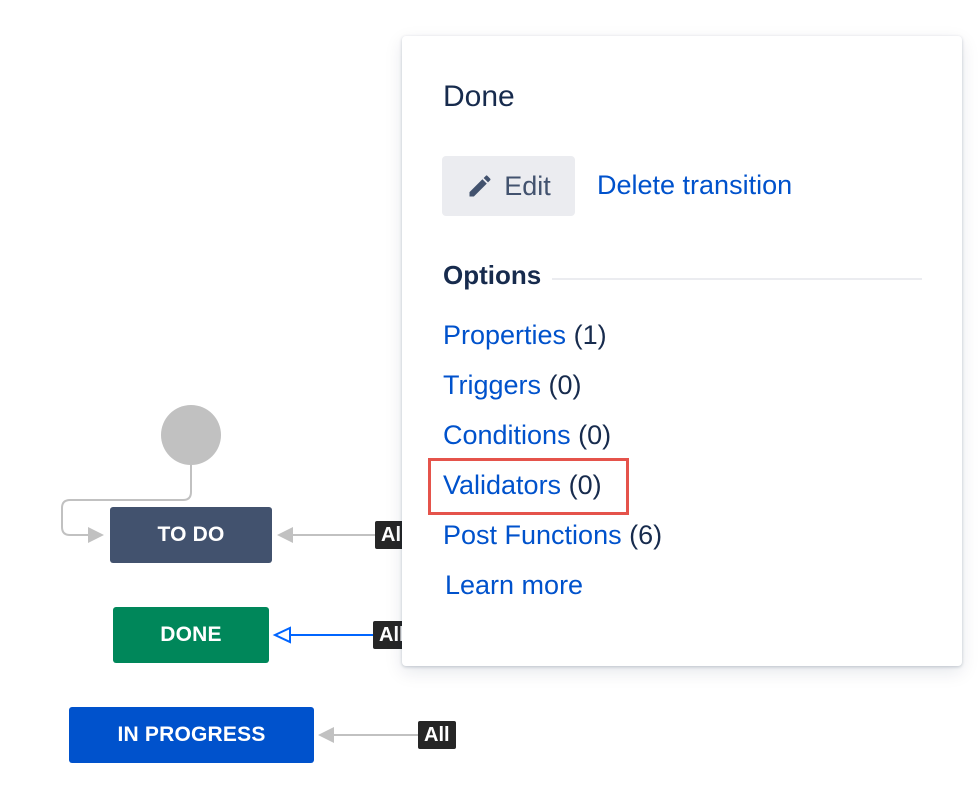  What do you see at coordinates (590, 335) in the screenshot?
I see `properties-count: (1)` at bounding box center [590, 335].